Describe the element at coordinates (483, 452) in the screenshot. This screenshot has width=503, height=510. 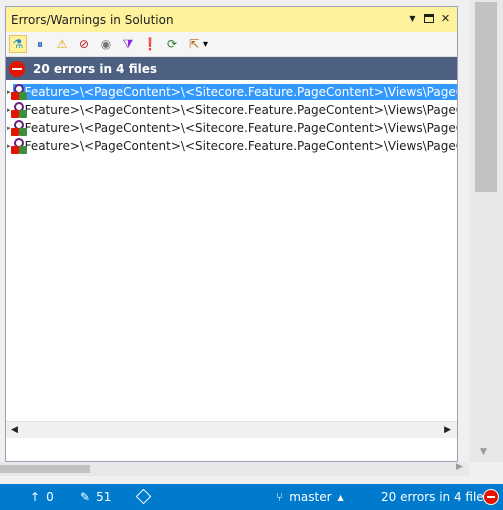
I see `scroll-down-arrow-icon: ▼` at that location.